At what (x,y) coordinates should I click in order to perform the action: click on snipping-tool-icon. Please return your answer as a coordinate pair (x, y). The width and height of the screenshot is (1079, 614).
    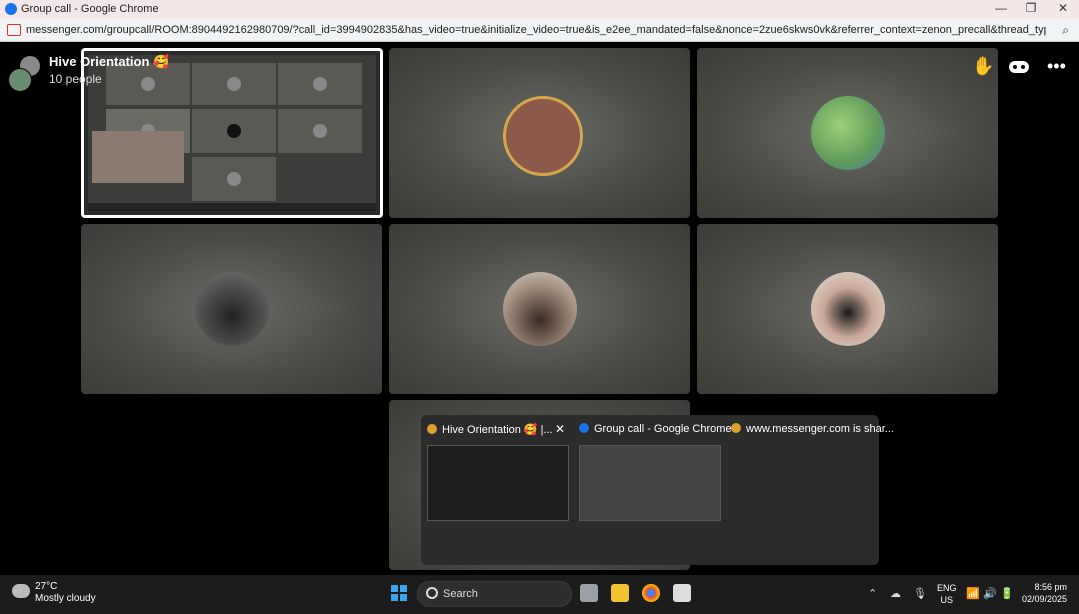
    Looking at the image, I should click on (682, 593).